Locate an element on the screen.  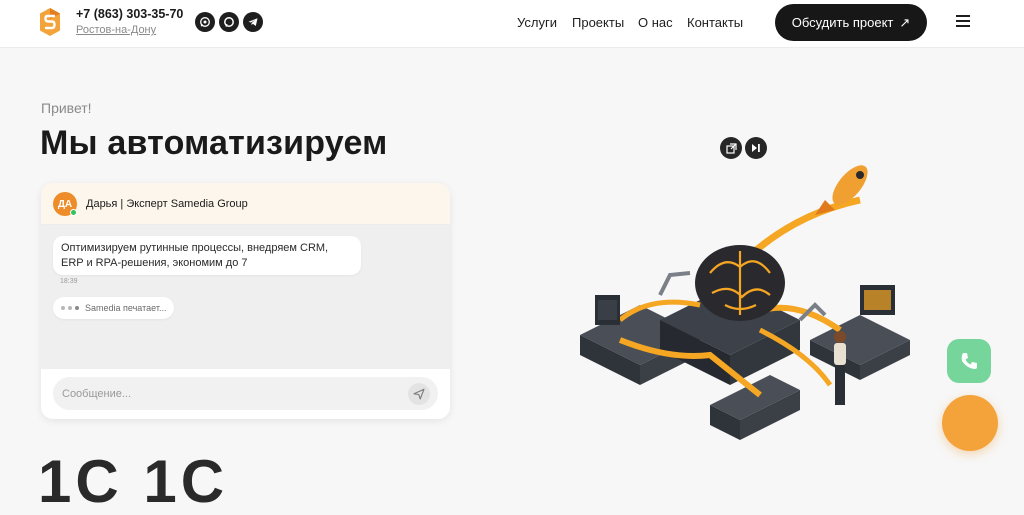
nav-contacts: Контакты is located at coordinates (715, 22).